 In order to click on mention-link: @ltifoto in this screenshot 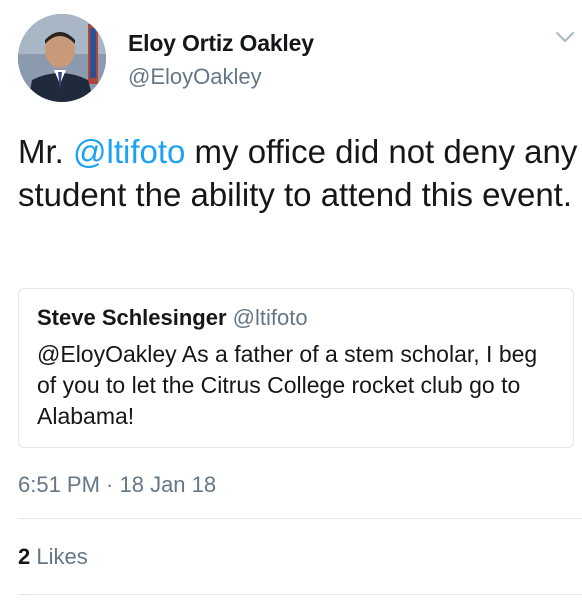, I will do `click(129, 151)`.